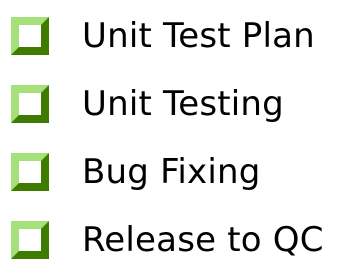 Image resolution: width=356 pixels, height=266 pixels. I want to click on checklist-item-label: Unit Test Plan, so click(198, 36).